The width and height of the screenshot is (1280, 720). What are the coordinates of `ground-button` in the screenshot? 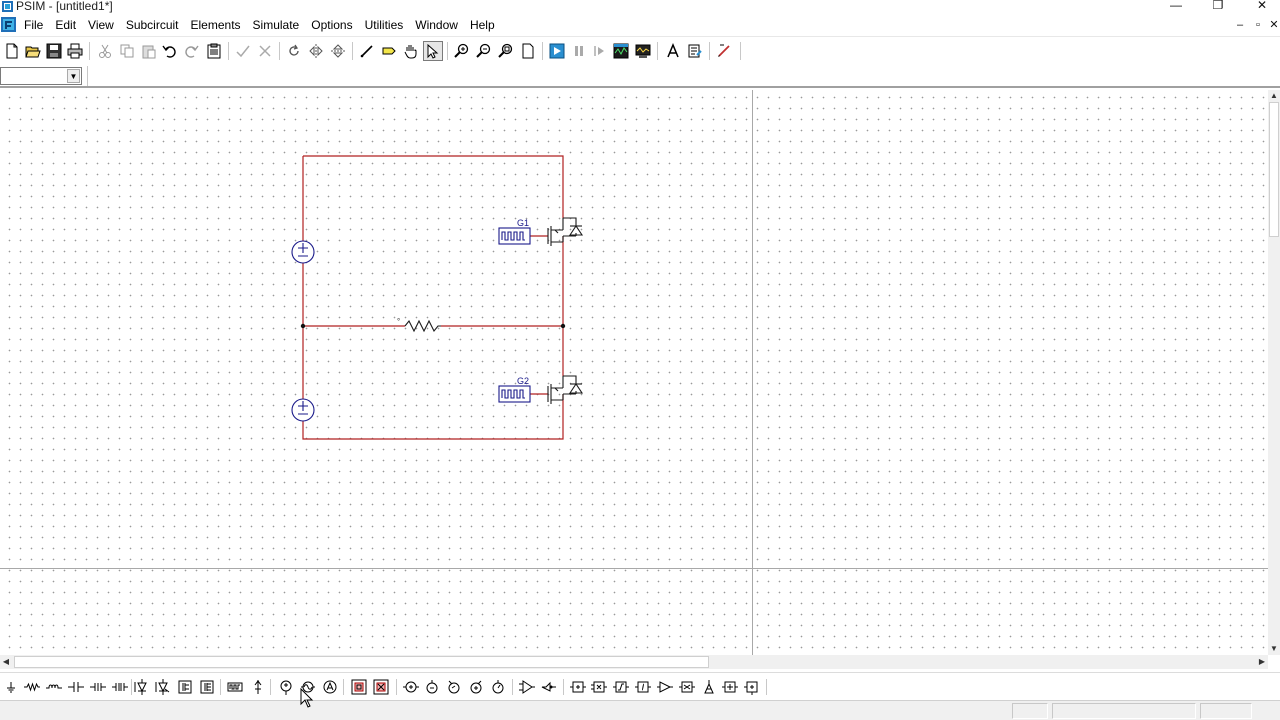 It's located at (11, 687).